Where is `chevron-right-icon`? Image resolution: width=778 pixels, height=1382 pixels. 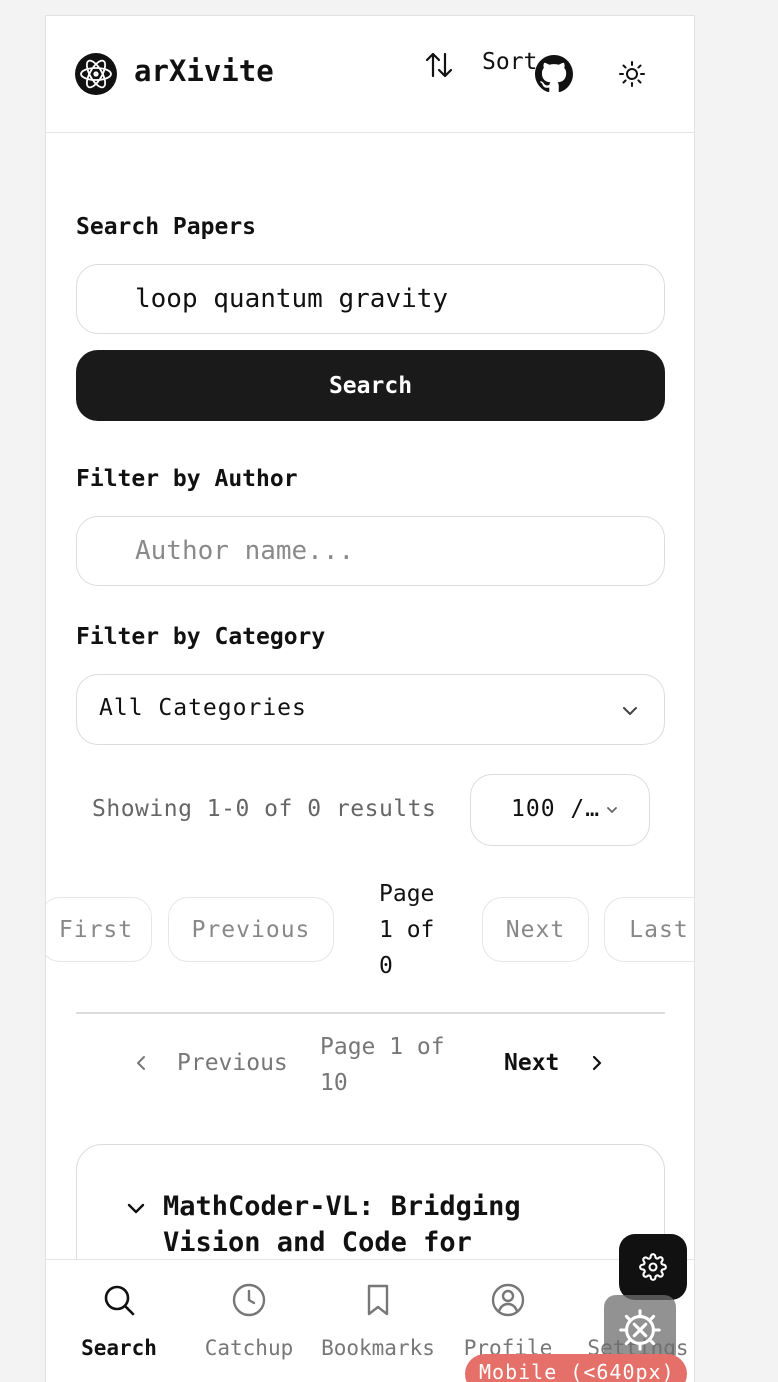 chevron-right-icon is located at coordinates (597, 1063).